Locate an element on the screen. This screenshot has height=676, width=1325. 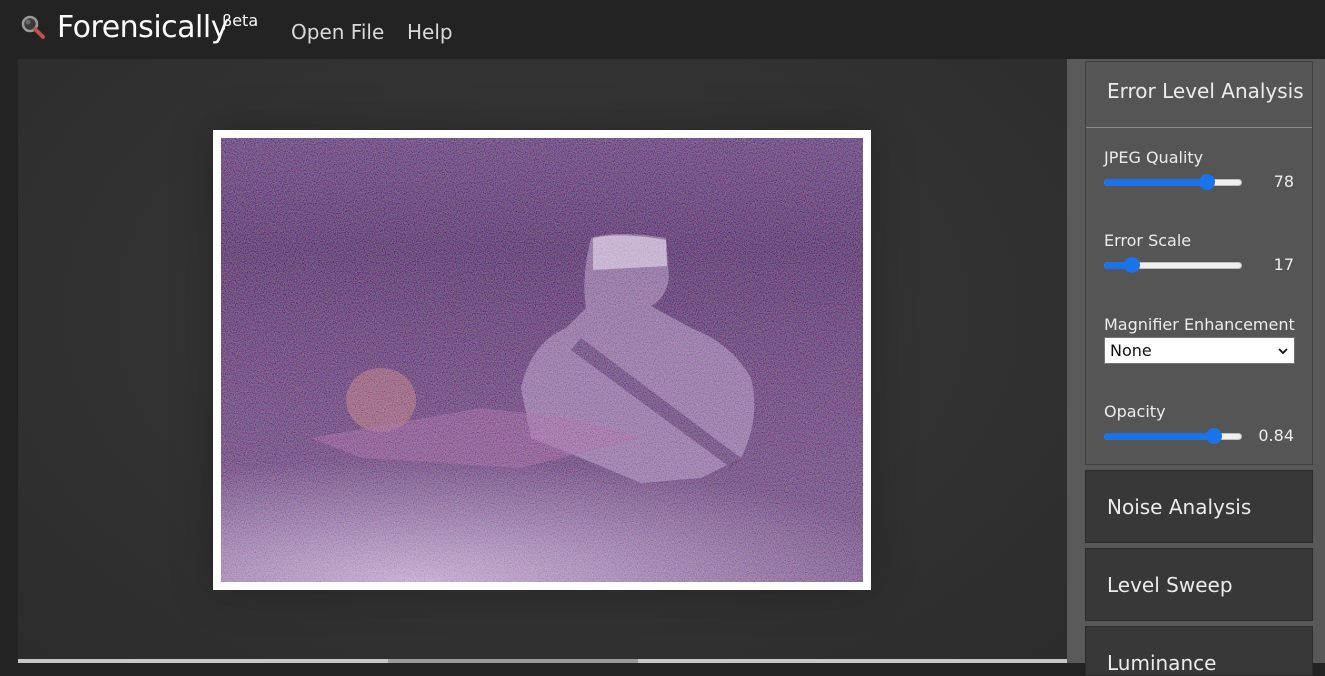
chevron-down-icon is located at coordinates (1283, 351).